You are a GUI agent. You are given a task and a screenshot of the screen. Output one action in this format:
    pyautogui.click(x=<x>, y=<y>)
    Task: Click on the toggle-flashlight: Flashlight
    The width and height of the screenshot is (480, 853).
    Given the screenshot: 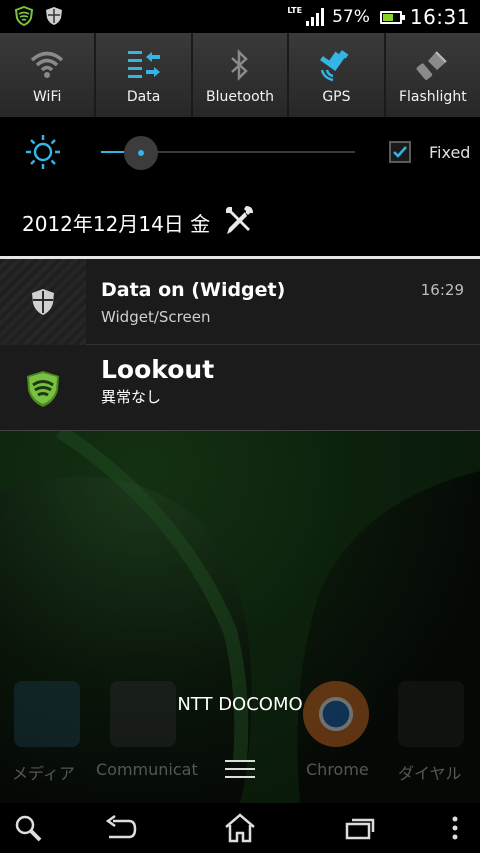 What is the action you would take?
    pyautogui.click(x=432, y=75)
    